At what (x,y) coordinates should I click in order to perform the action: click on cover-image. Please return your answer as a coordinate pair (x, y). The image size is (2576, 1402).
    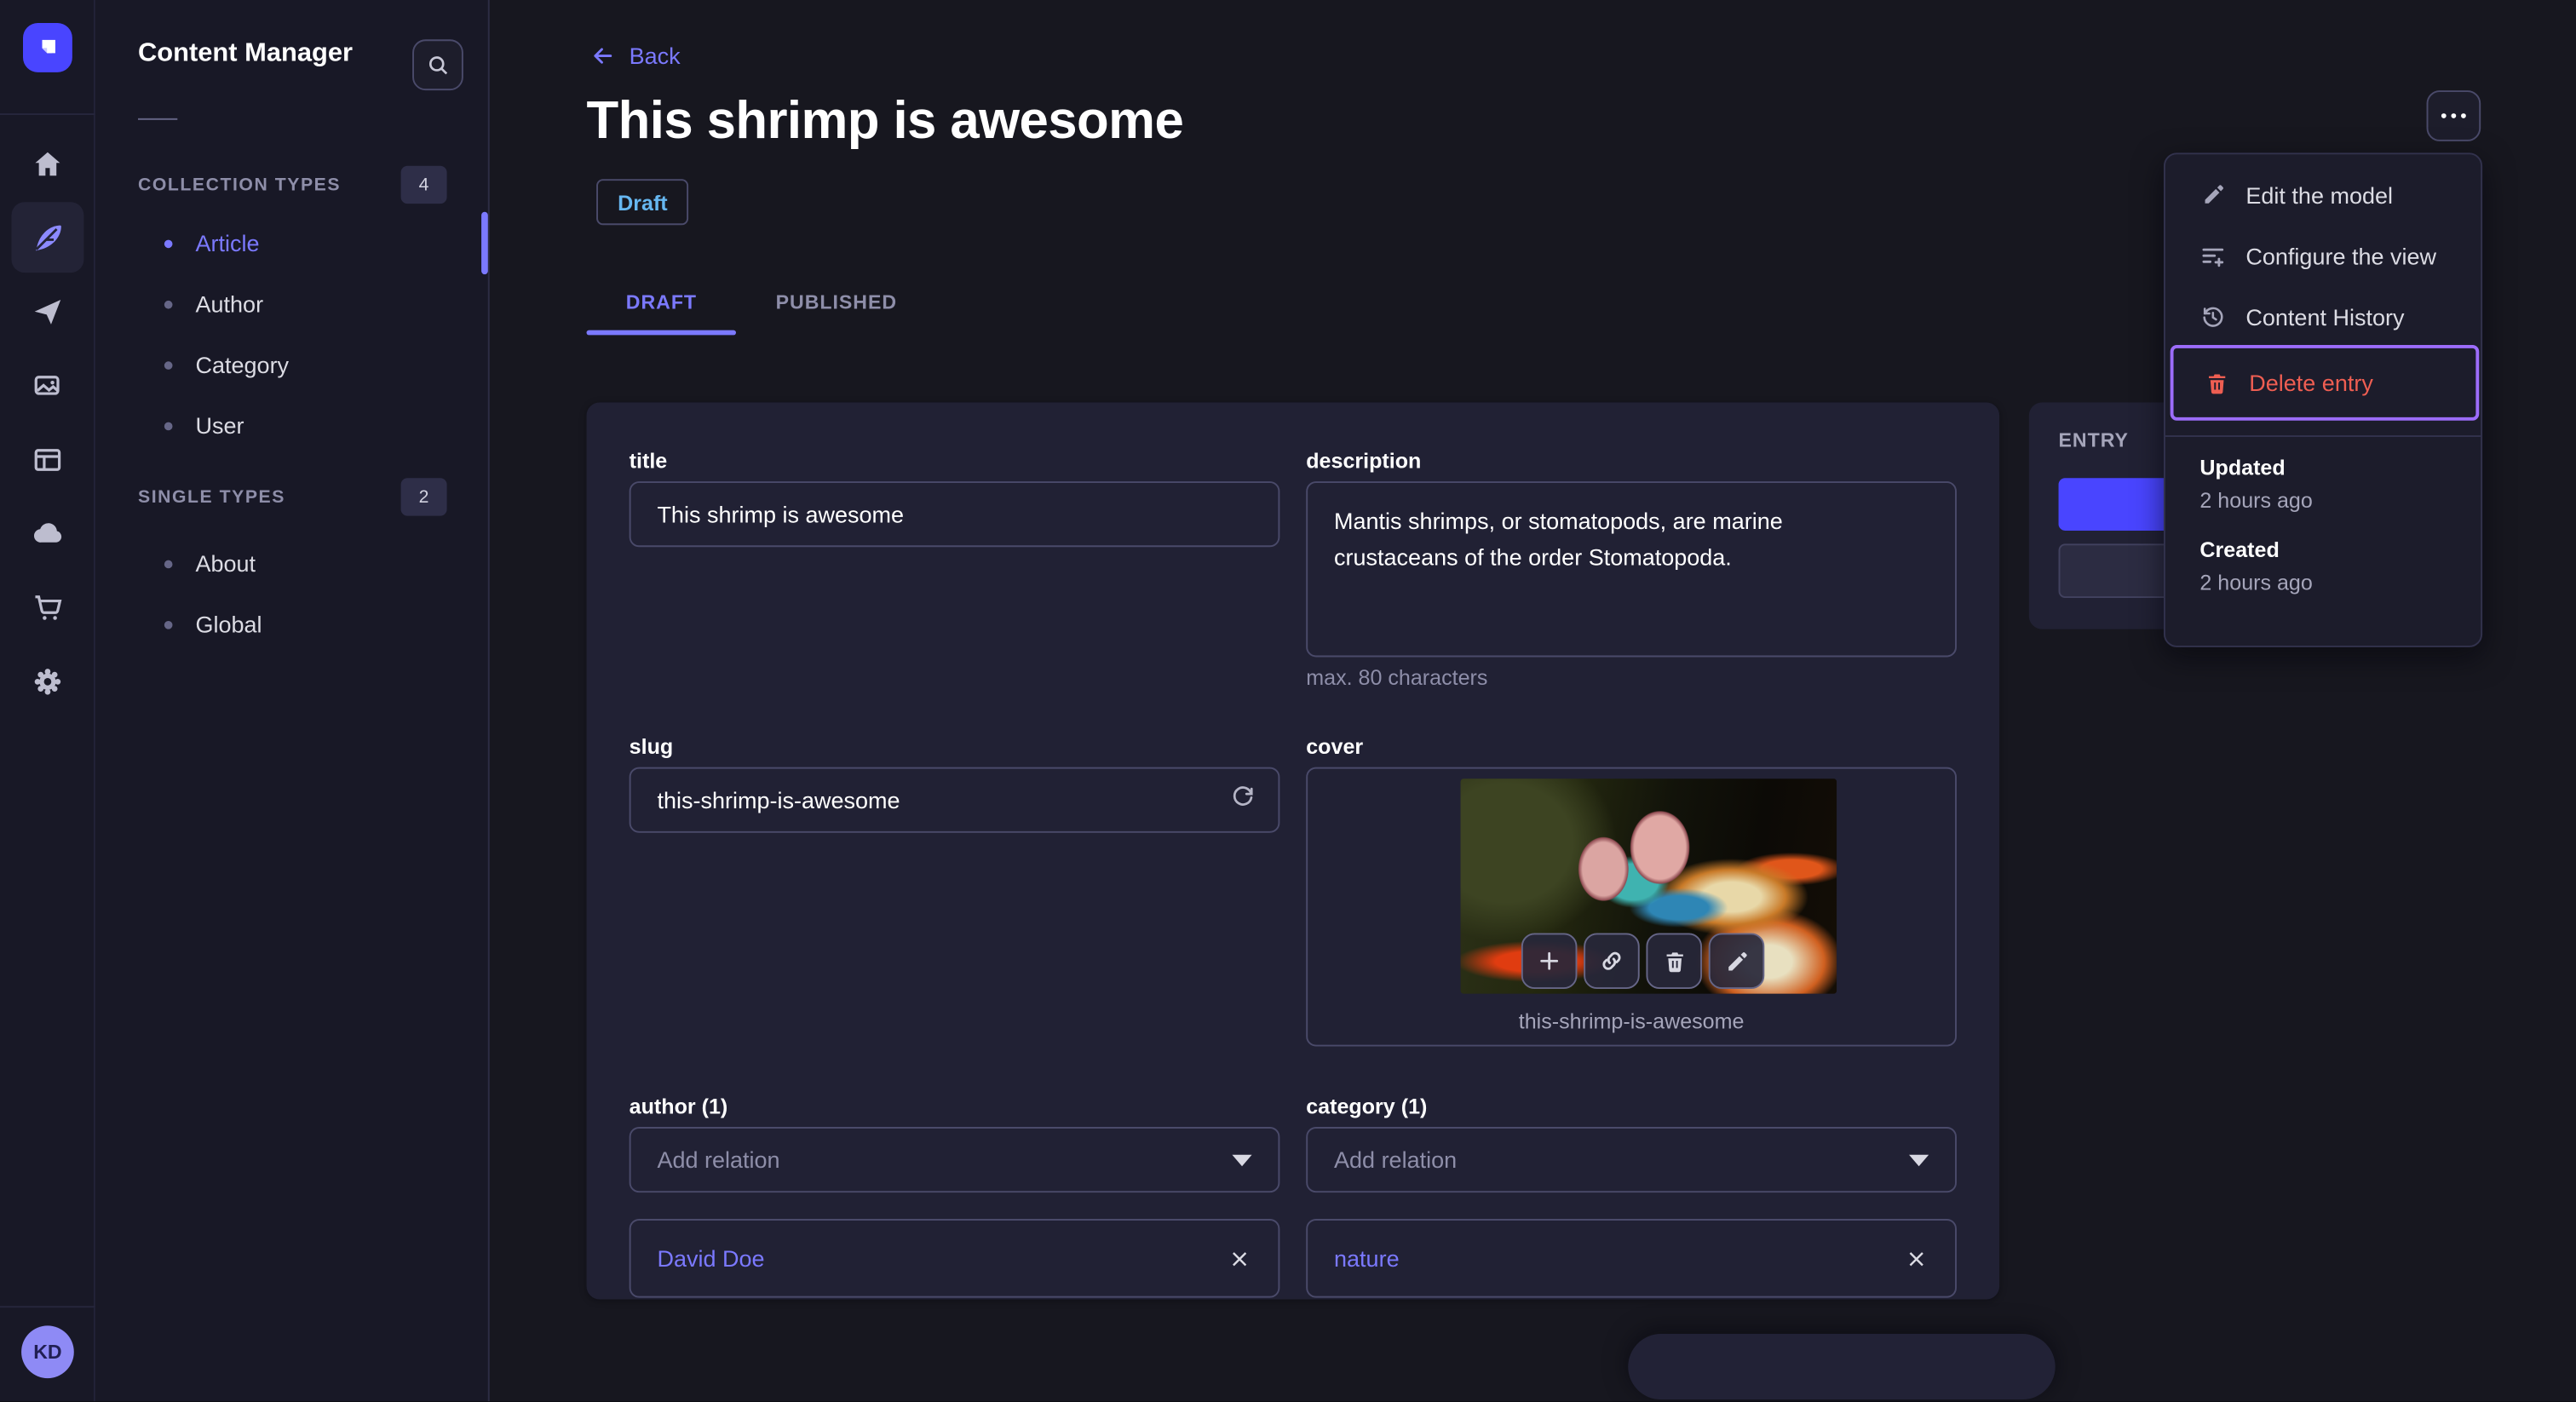
    Looking at the image, I should click on (1649, 886).